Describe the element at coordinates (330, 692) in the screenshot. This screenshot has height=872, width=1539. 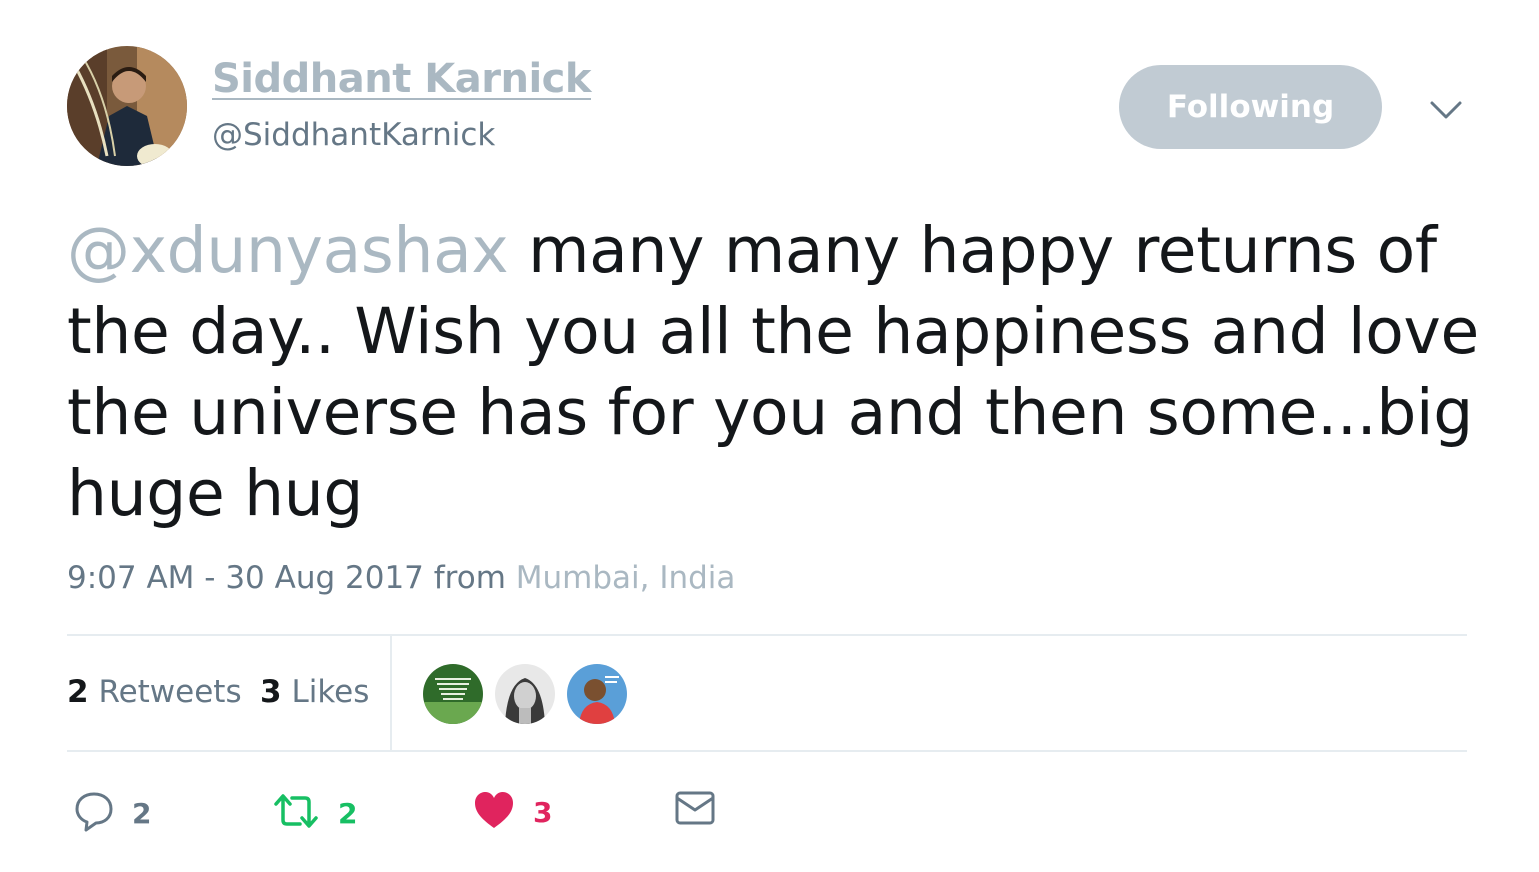
I see `likes-label: Likes` at that location.